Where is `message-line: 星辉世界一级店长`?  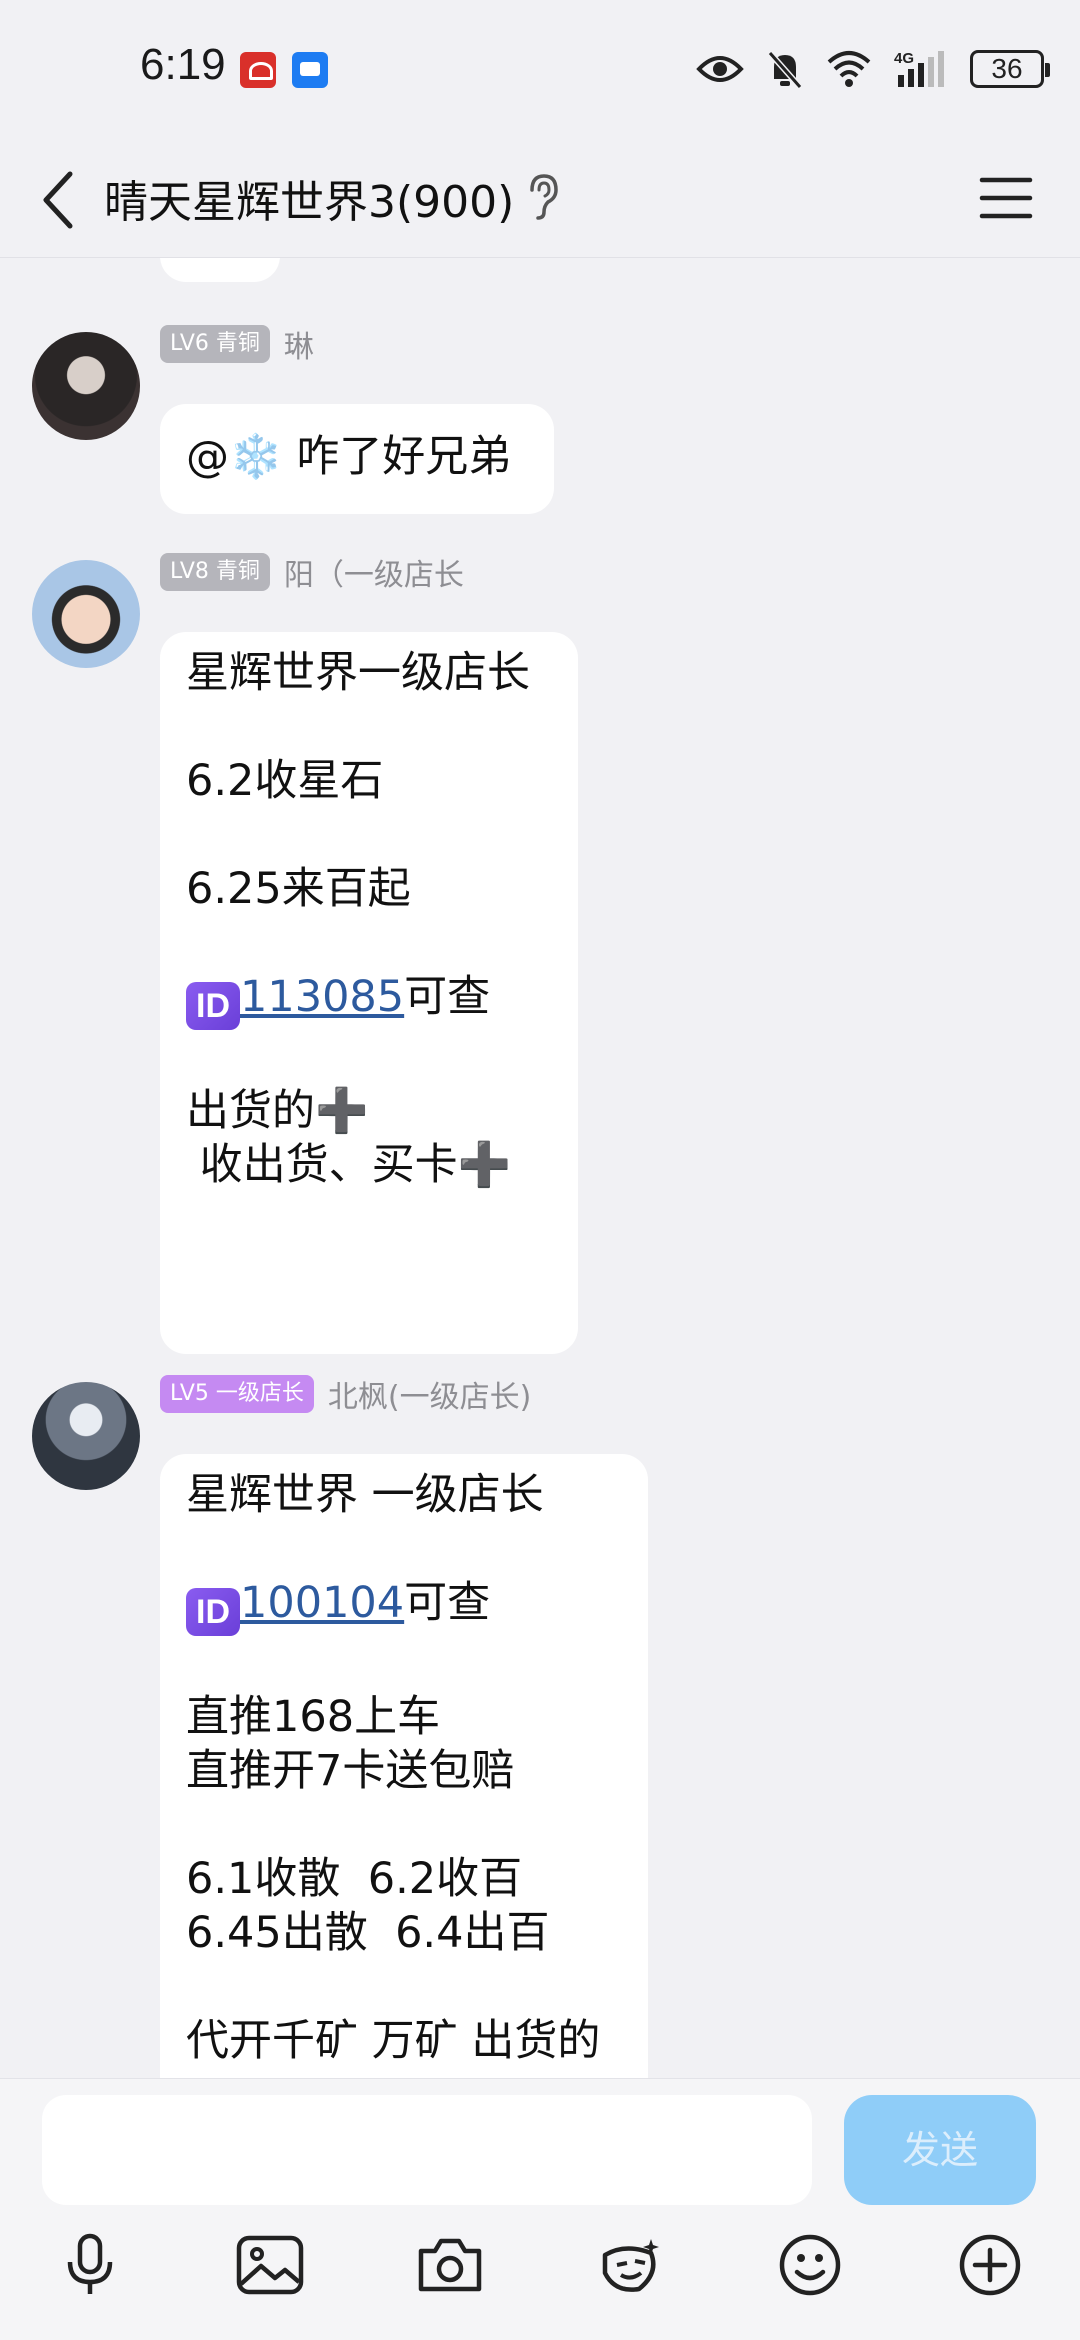 message-line: 星辉世界一级店长 is located at coordinates (358, 673).